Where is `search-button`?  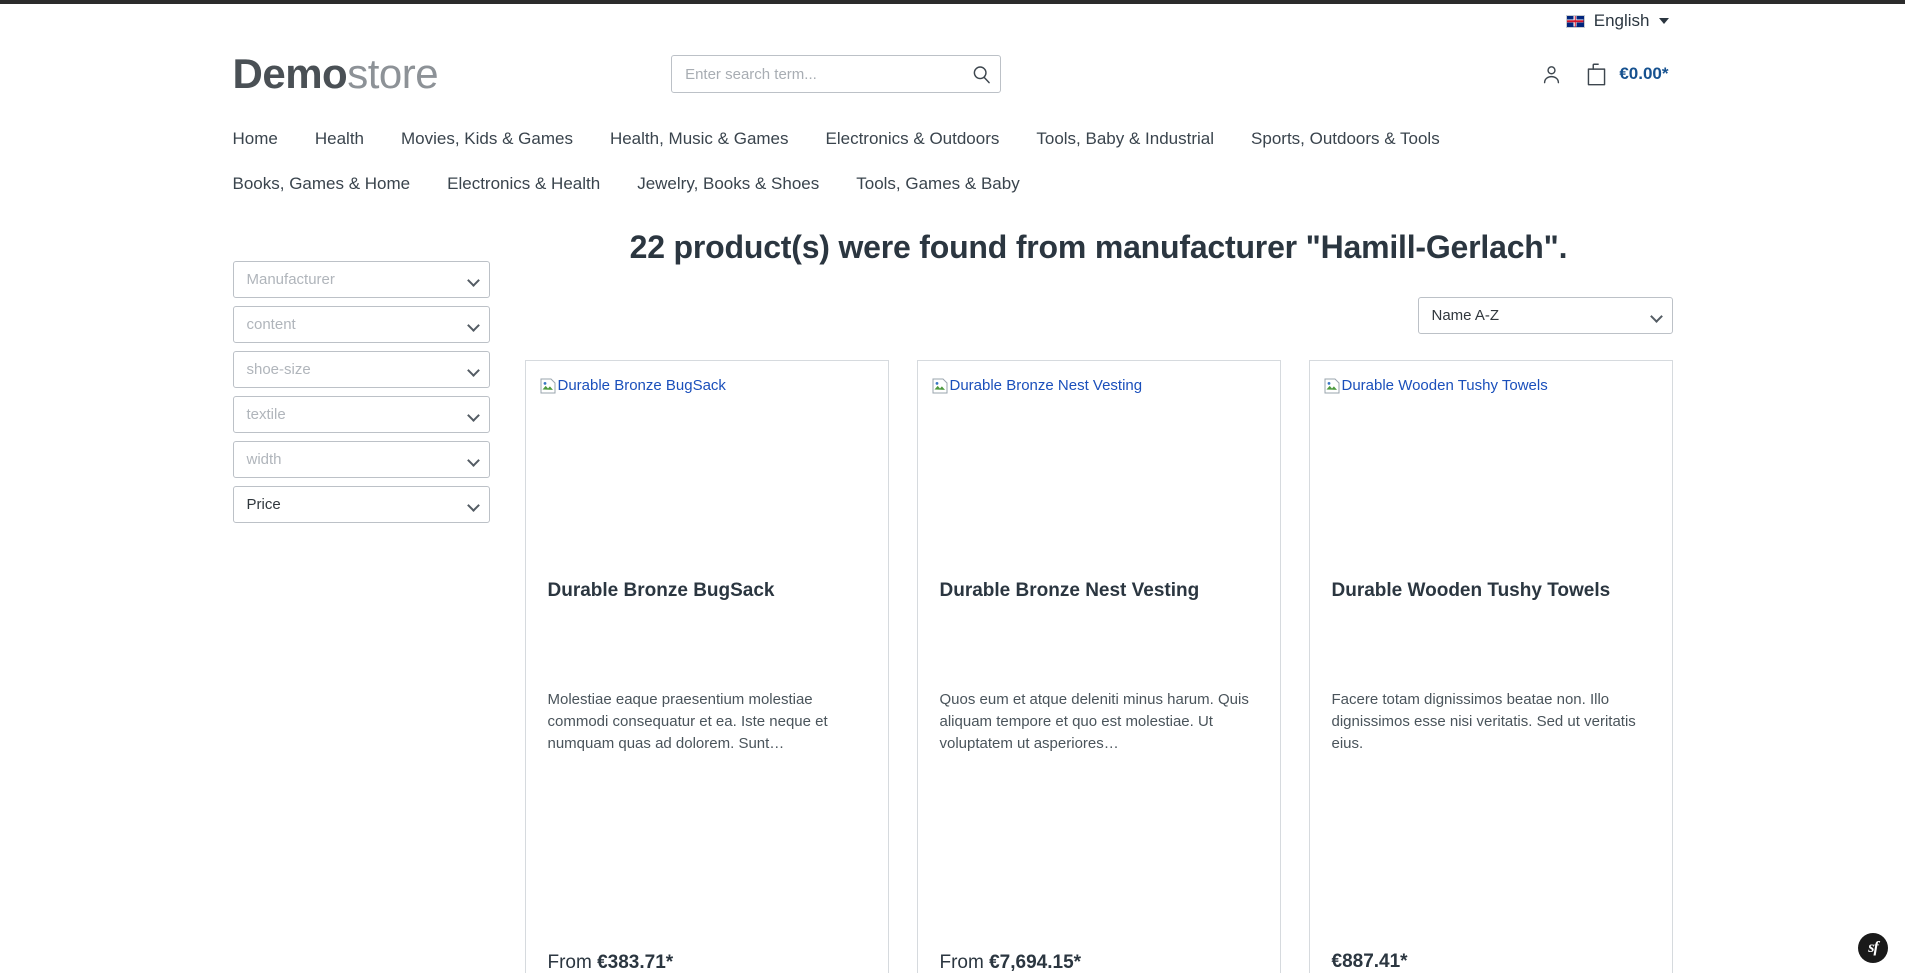
search-button is located at coordinates (981, 74).